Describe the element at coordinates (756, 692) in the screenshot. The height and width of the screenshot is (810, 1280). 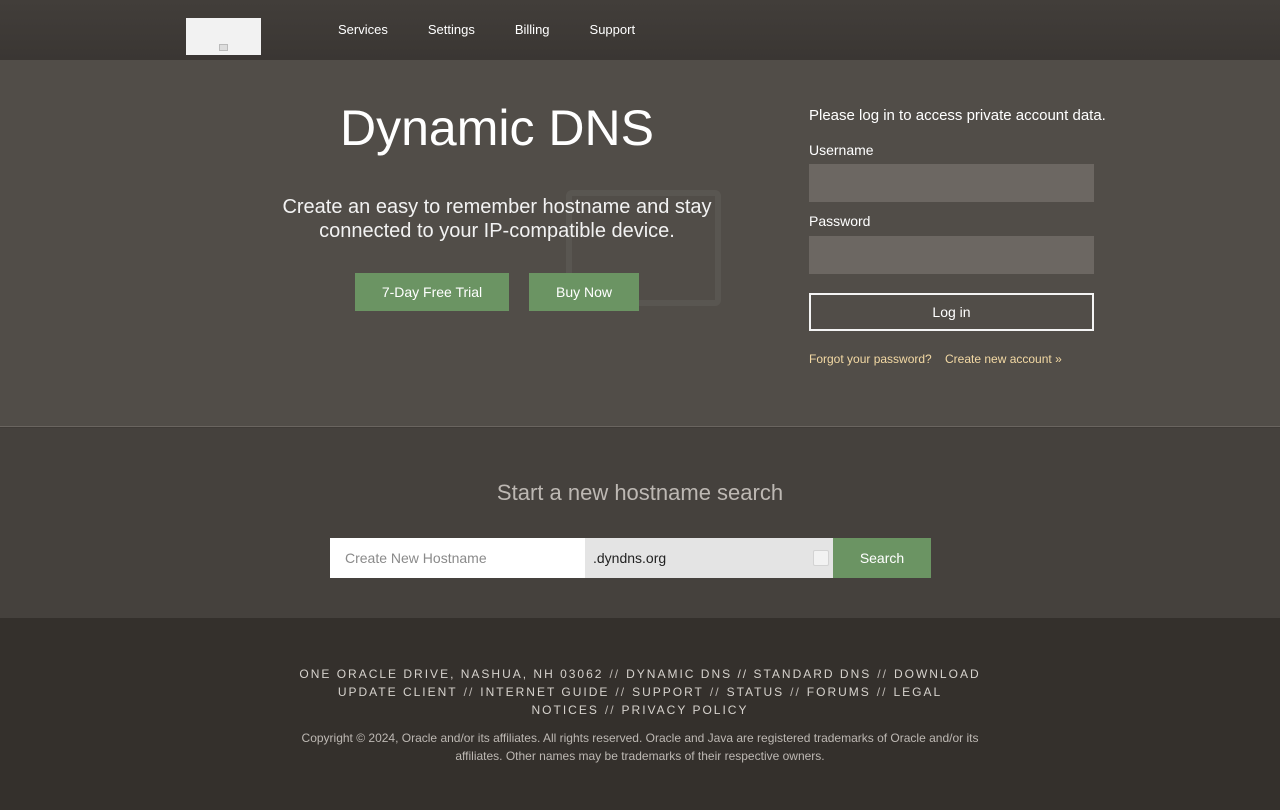
I see `footer-link-status: STATUS` at that location.